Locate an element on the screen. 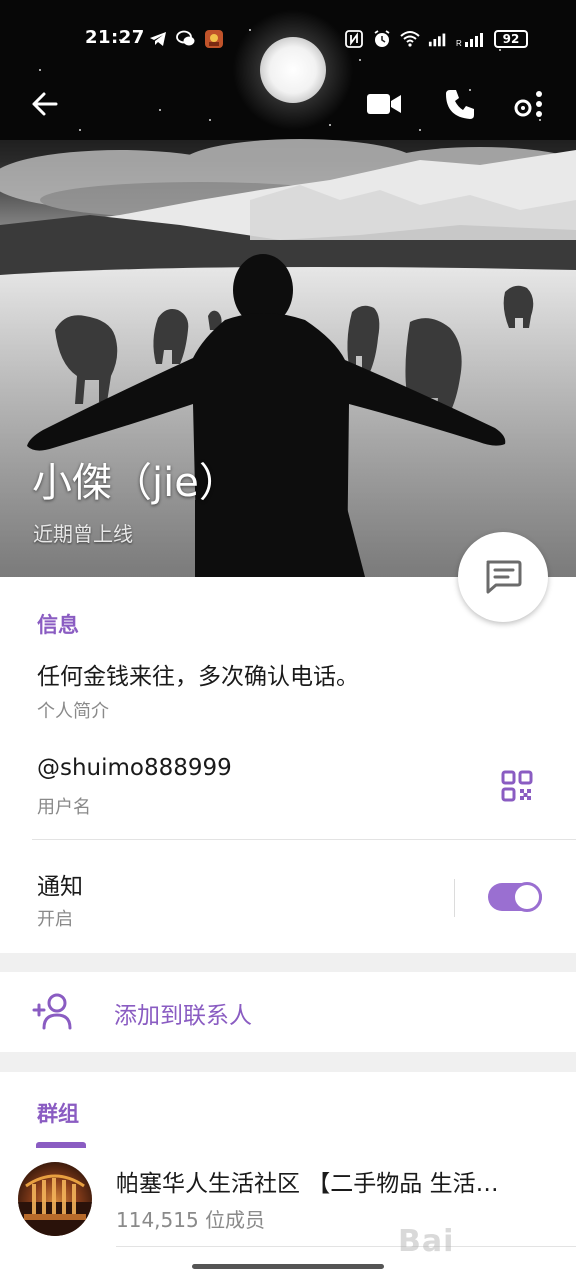  qr-code-button is located at coordinates (518, 787).